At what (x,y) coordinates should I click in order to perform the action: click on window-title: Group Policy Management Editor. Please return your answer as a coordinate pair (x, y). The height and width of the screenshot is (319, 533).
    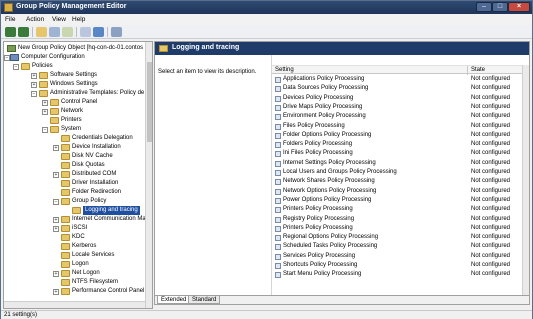
    Looking at the image, I should click on (71, 6).